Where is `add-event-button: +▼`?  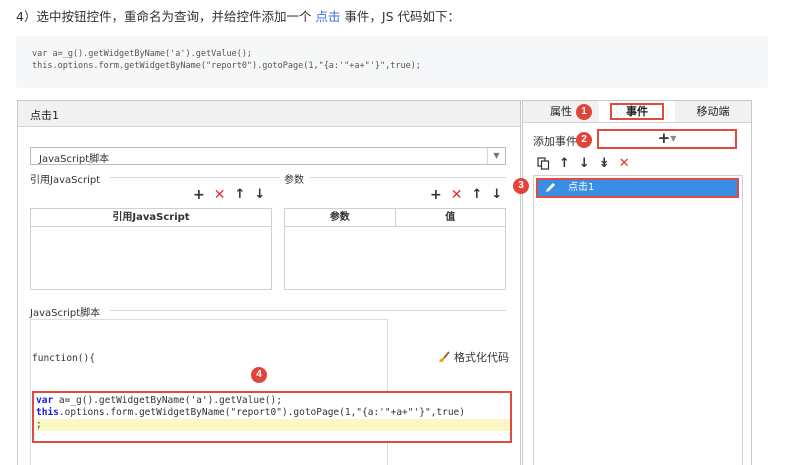
add-event-button: +▼ is located at coordinates (667, 139).